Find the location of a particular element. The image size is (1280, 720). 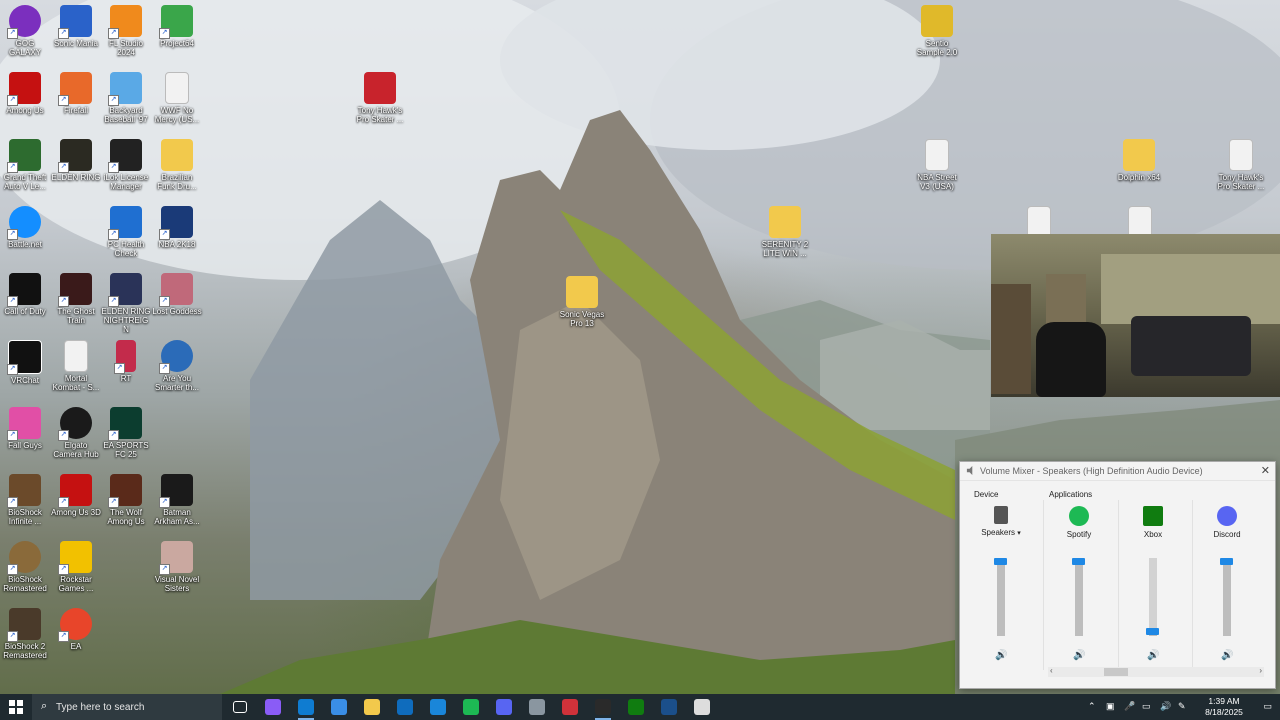

desktop-icon: ↗ GOG GALAXY is located at coordinates (25, 31).